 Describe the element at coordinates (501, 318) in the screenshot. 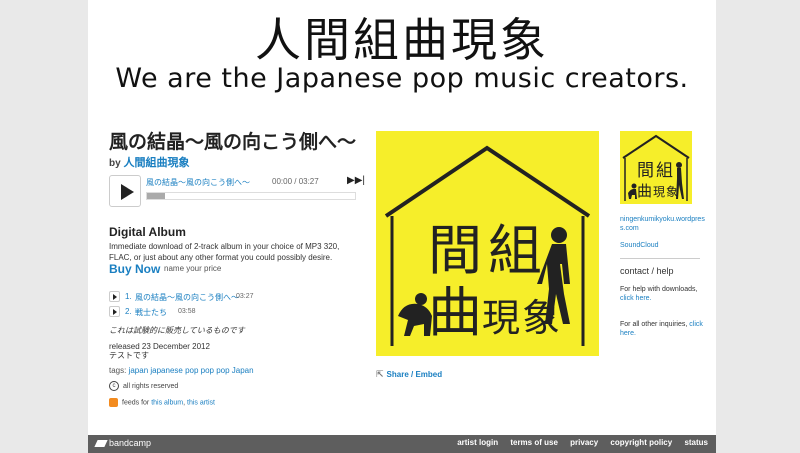

I see `artwork-char: 現` at that location.